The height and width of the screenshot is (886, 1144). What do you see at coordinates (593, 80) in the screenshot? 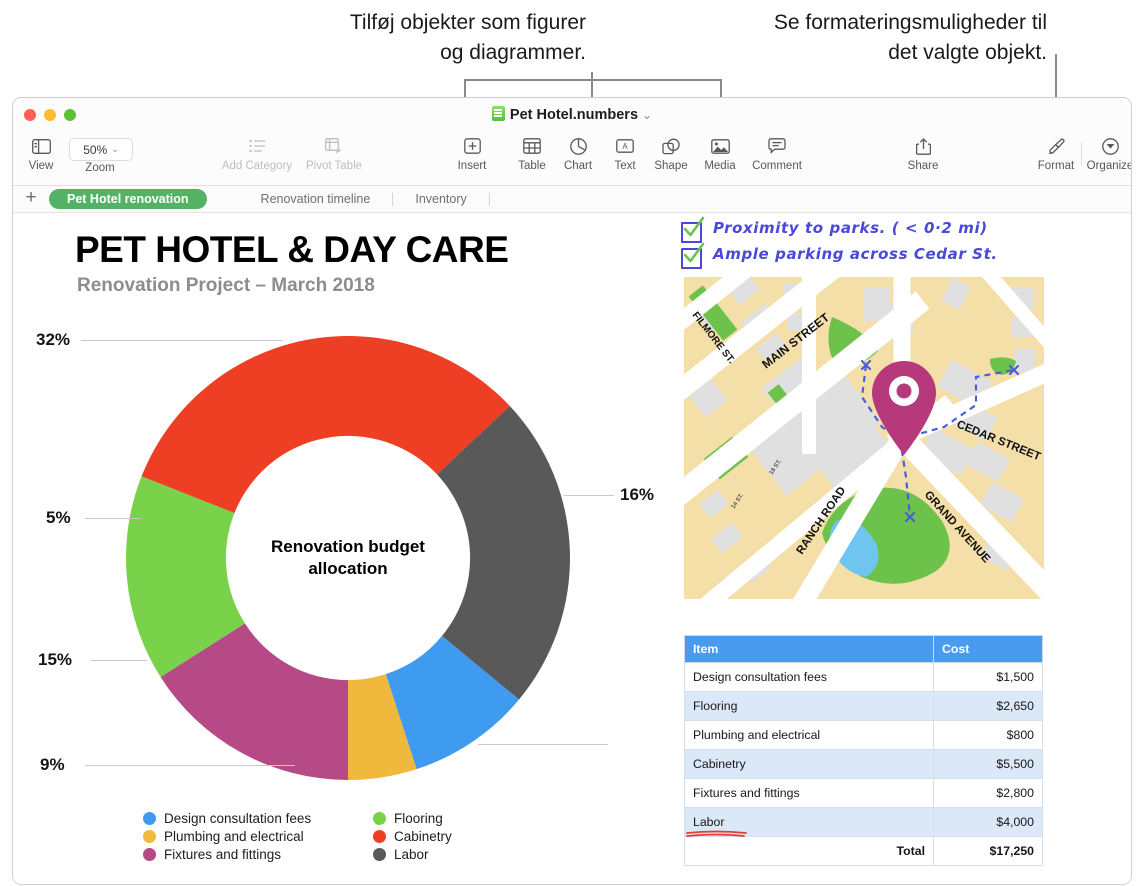
I see `callout-left-leader-horizontal` at bounding box center [593, 80].